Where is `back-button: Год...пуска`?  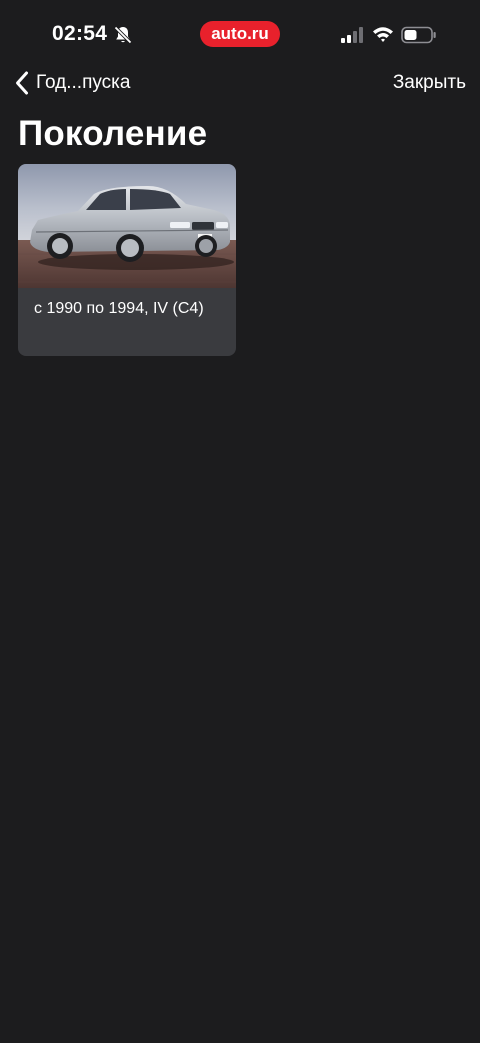 back-button: Год...пуска is located at coordinates (72, 83).